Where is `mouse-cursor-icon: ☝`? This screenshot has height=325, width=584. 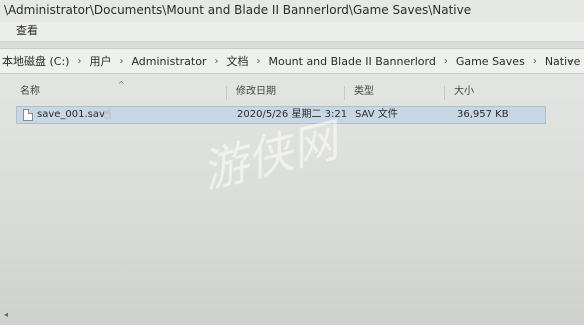 mouse-cursor-icon: ☝ is located at coordinates (107, 114).